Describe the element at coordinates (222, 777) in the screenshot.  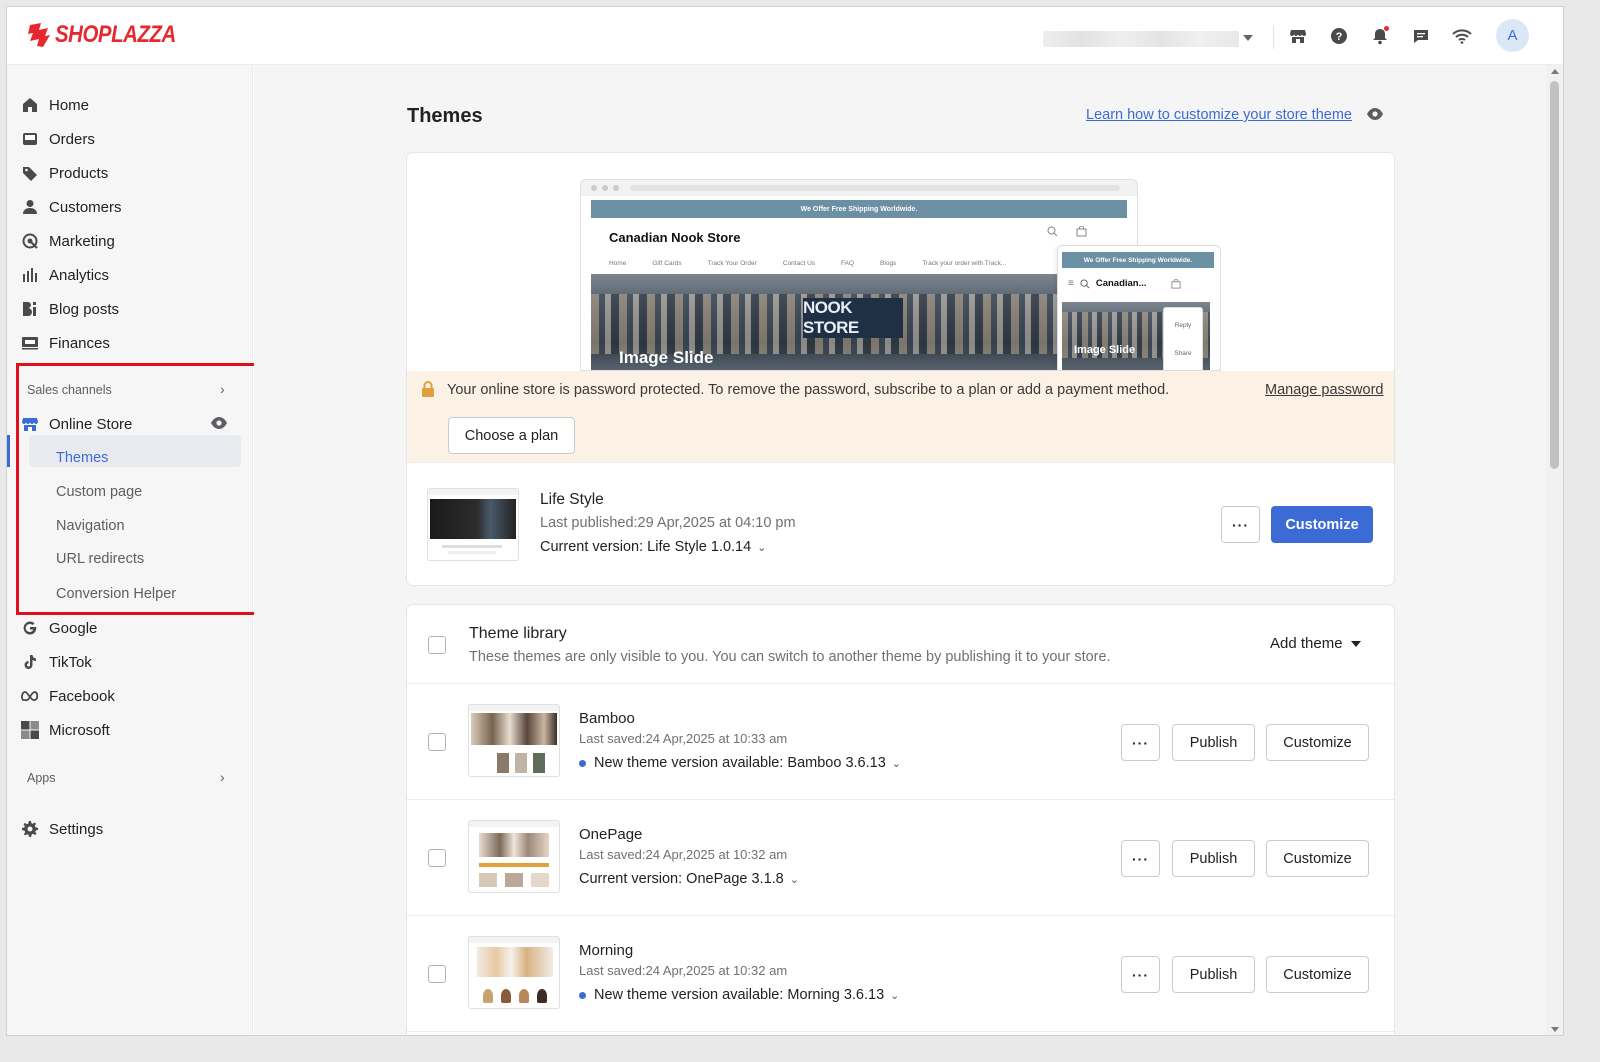
I see `chevron-right-icon: ›` at that location.